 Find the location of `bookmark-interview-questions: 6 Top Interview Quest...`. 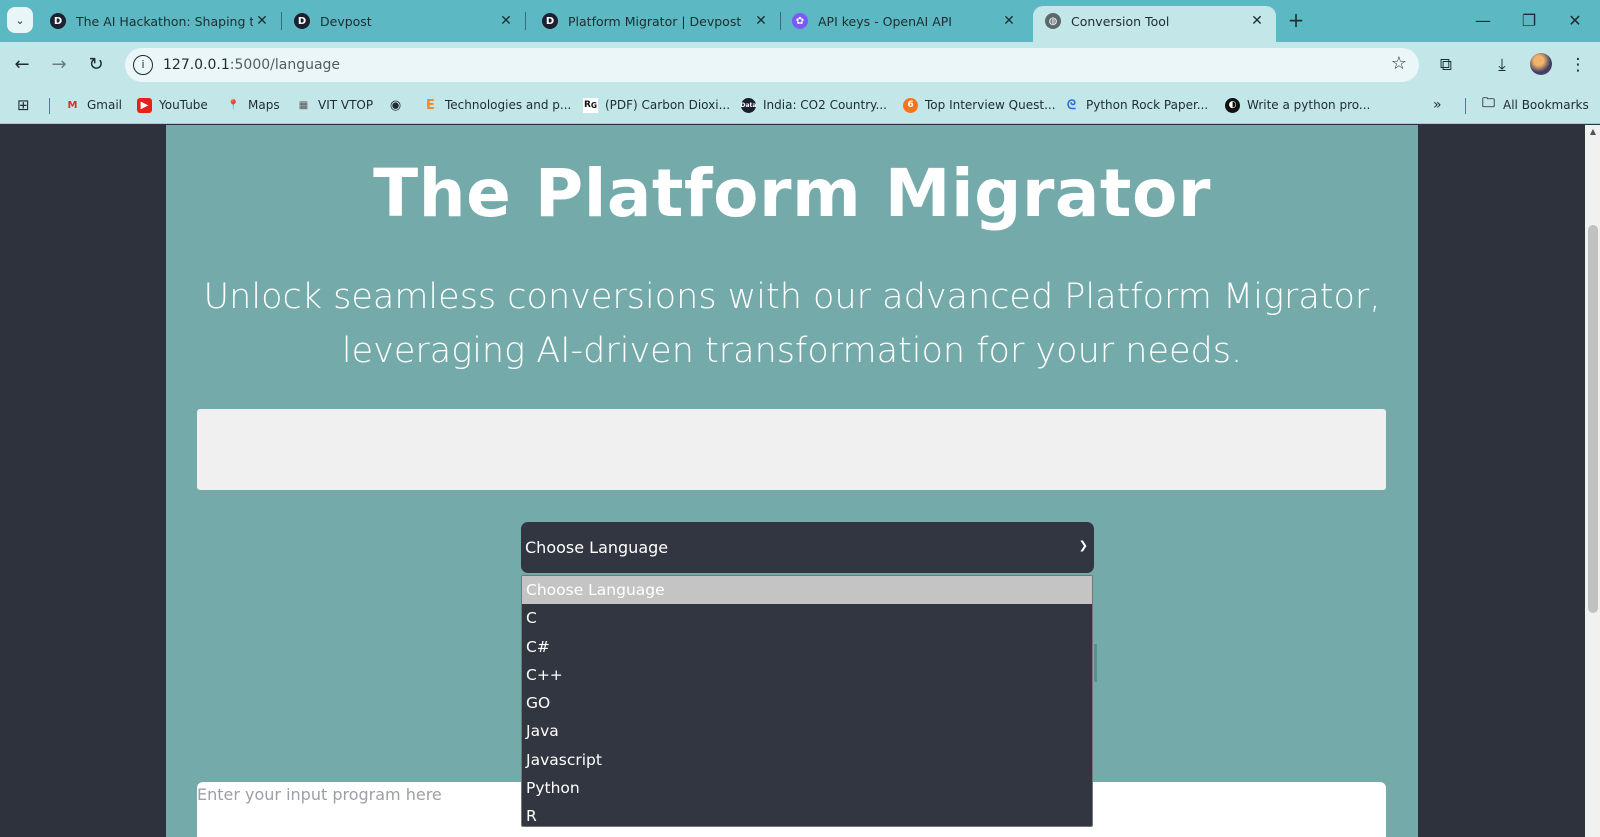

bookmark-interview-questions: 6 Top Interview Quest... is located at coordinates (979, 105).